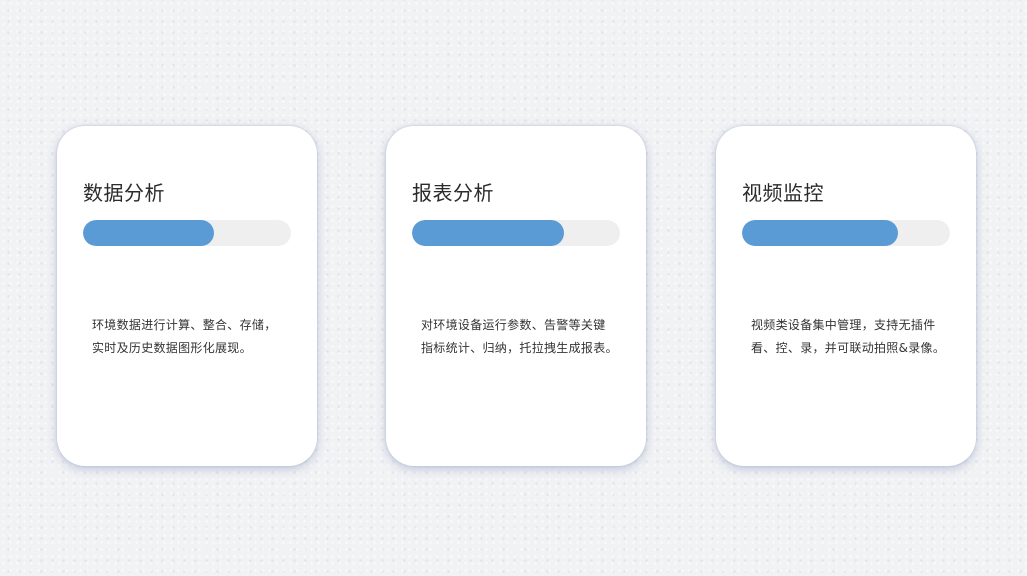  I want to click on card-description-line: 实时及历史数据图形化展现。, so click(172, 348).